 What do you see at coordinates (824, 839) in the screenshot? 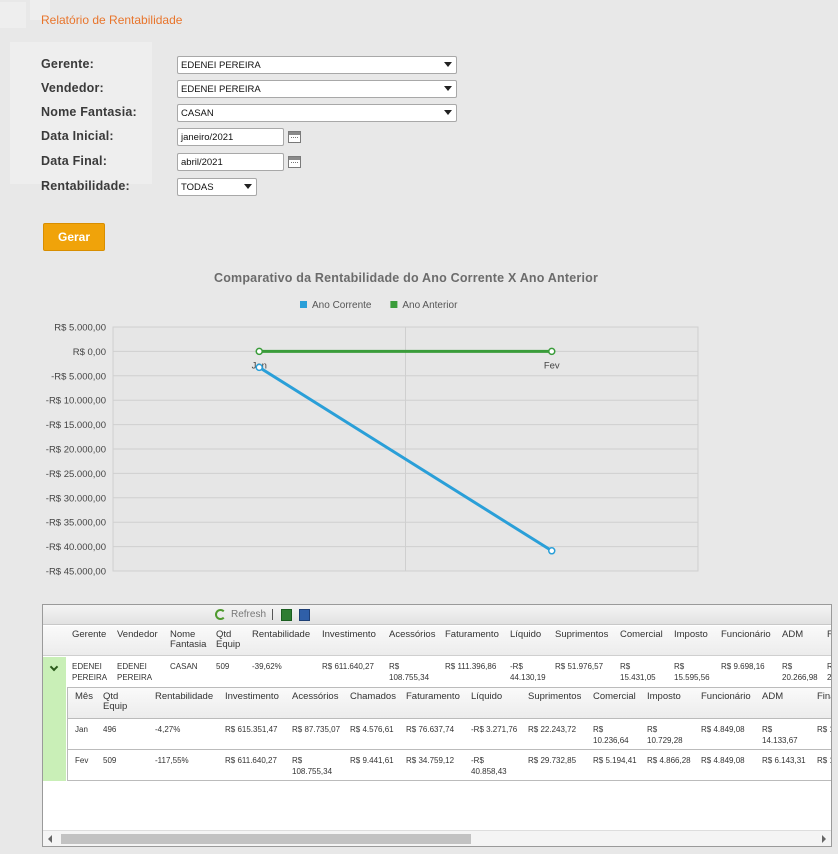
I see `scroll-right-arrow-icon` at bounding box center [824, 839].